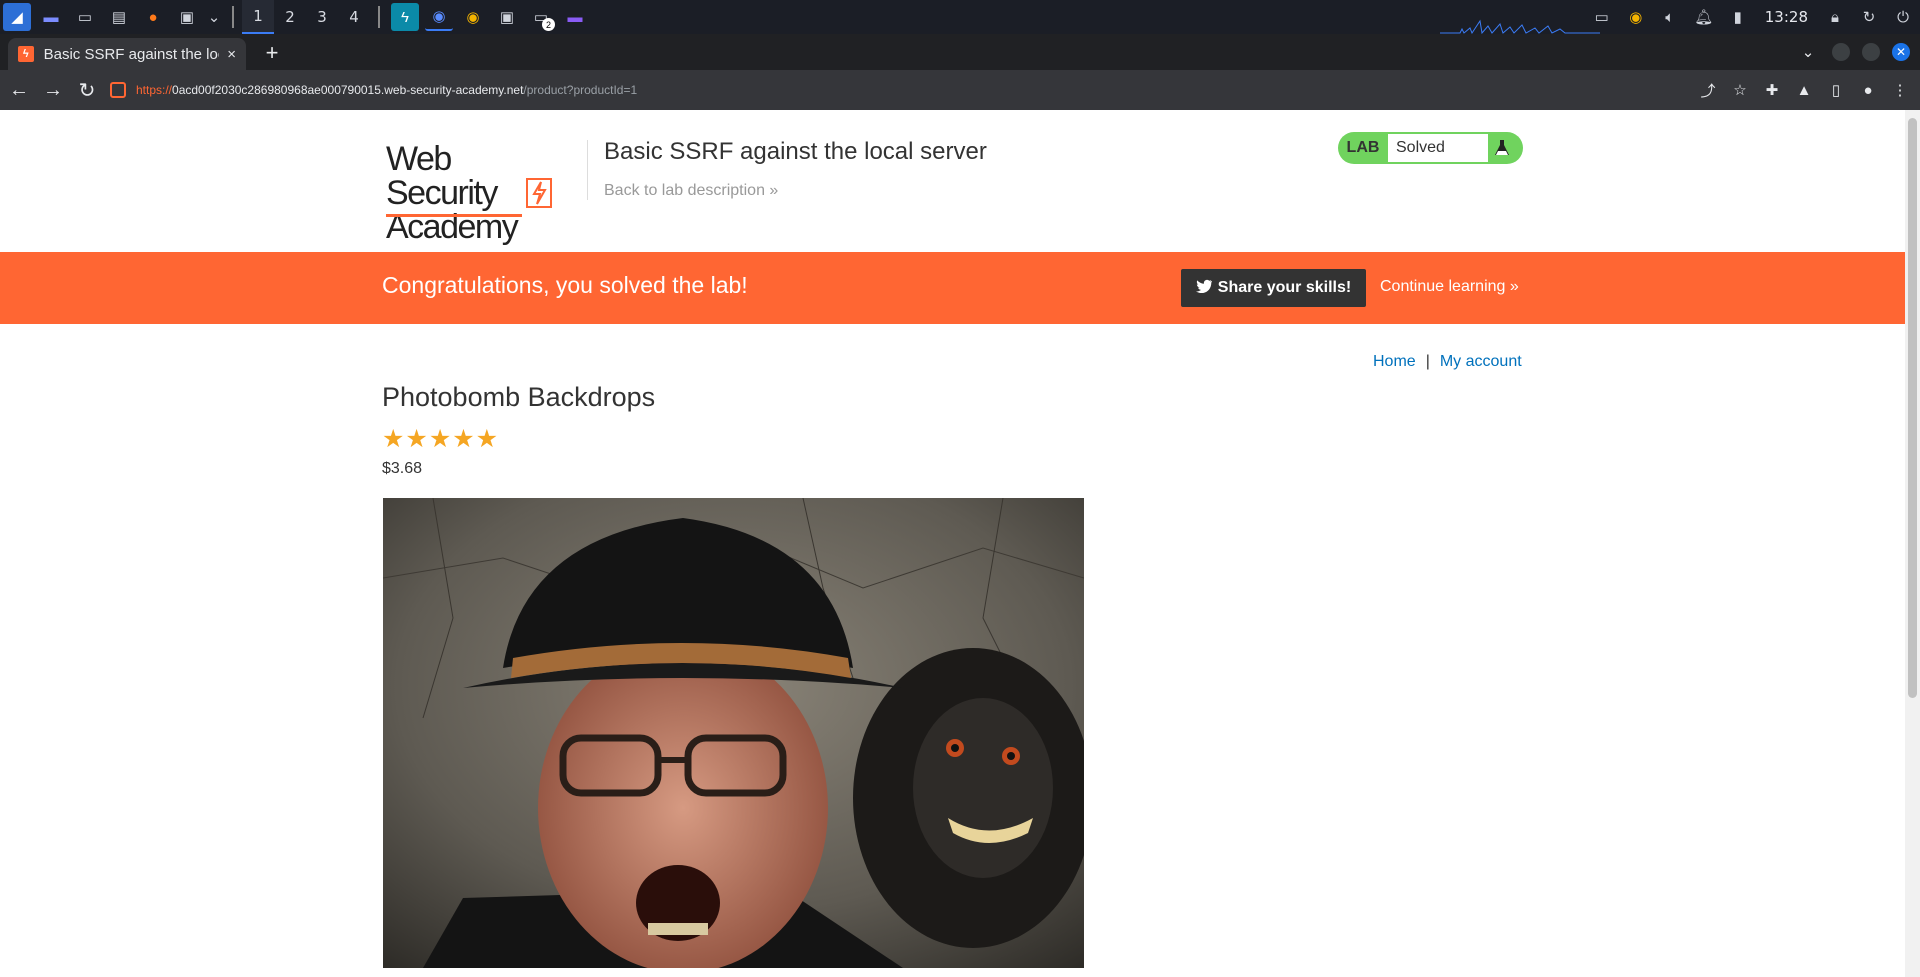 This screenshot has height=977, width=1920. I want to click on clock: 13:28, so click(1786, 17).